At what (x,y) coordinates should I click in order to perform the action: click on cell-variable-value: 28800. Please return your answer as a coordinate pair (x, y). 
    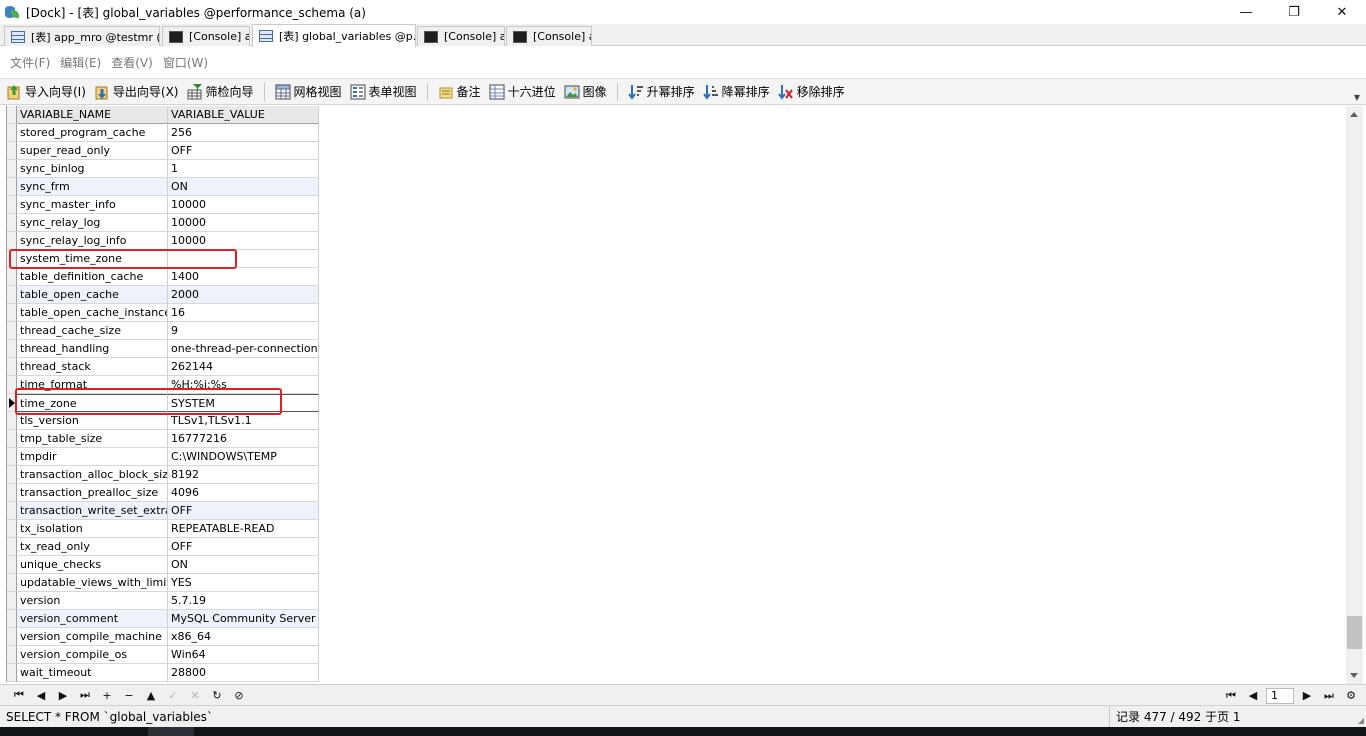
    Looking at the image, I should click on (243, 673).